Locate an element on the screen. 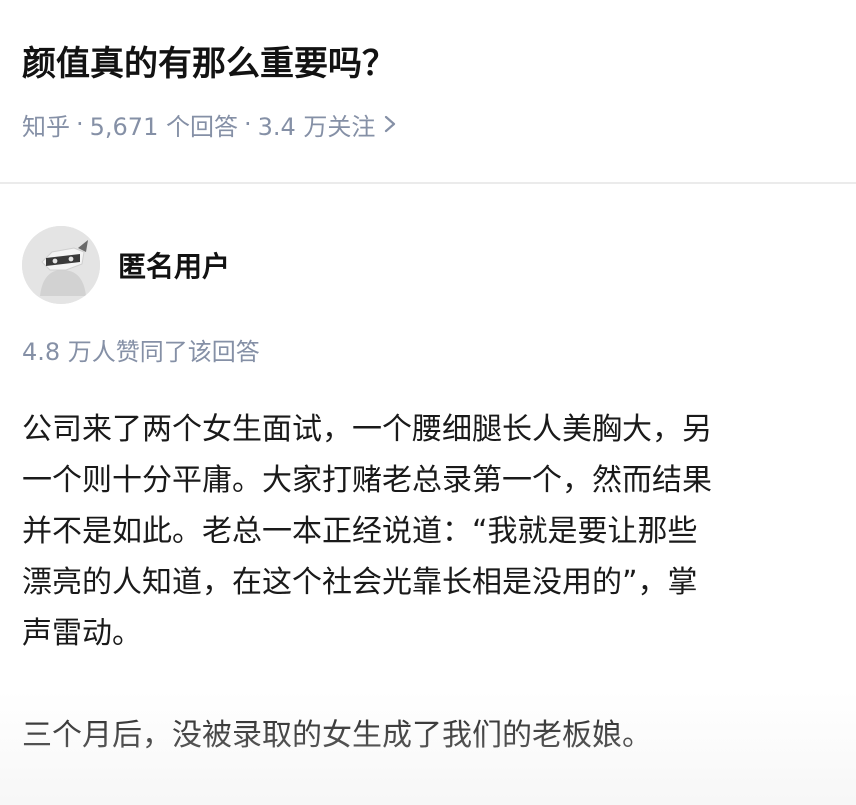 Image resolution: width=856 pixels, height=805 pixels. answer-text-line: 公司来了两个女生面试，一个腰细腿长人美胸大，另 is located at coordinates (367, 429).